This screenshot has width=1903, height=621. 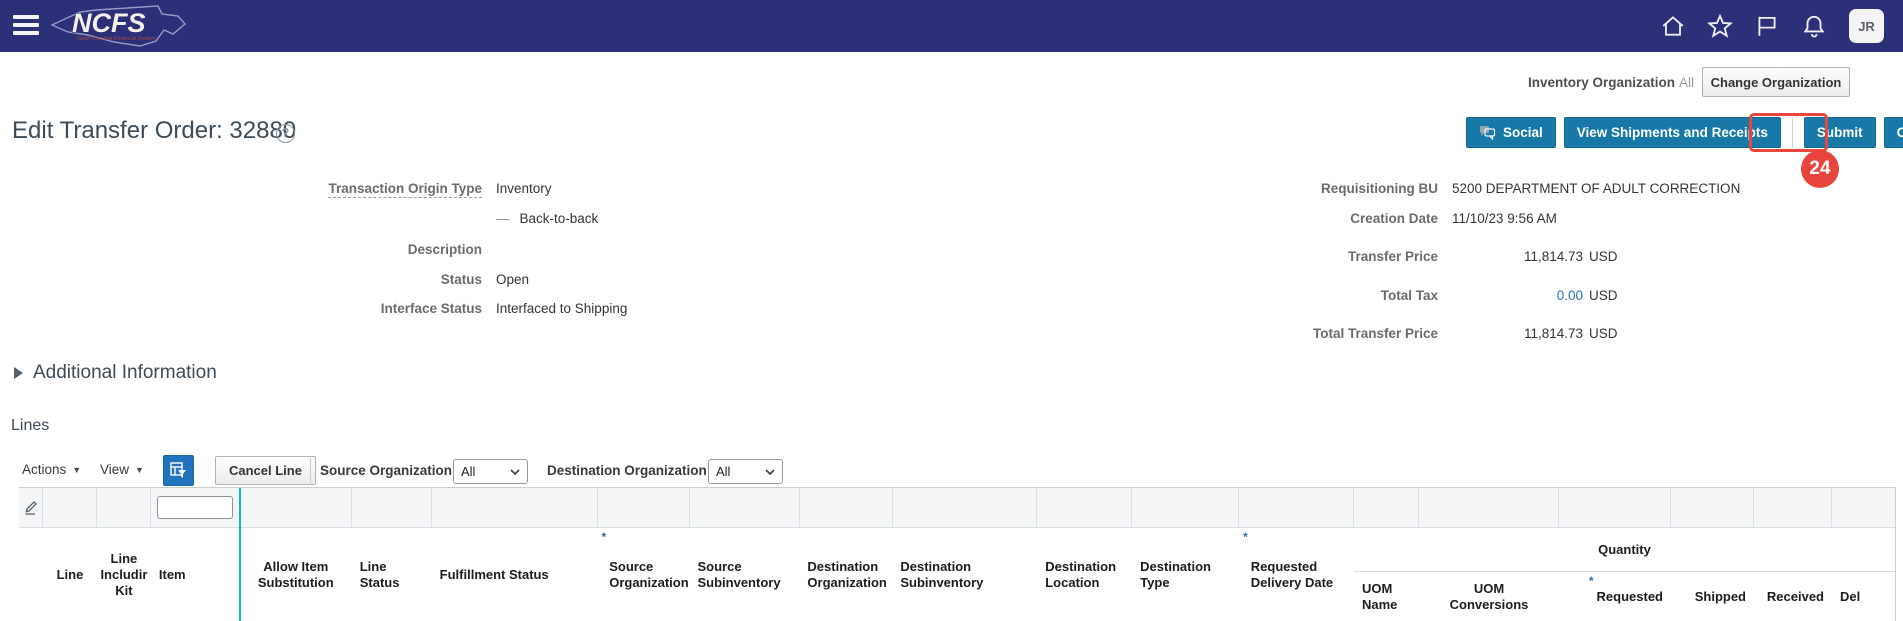 What do you see at coordinates (627, 470) in the screenshot?
I see `destination-organization-label: Destination Organization` at bounding box center [627, 470].